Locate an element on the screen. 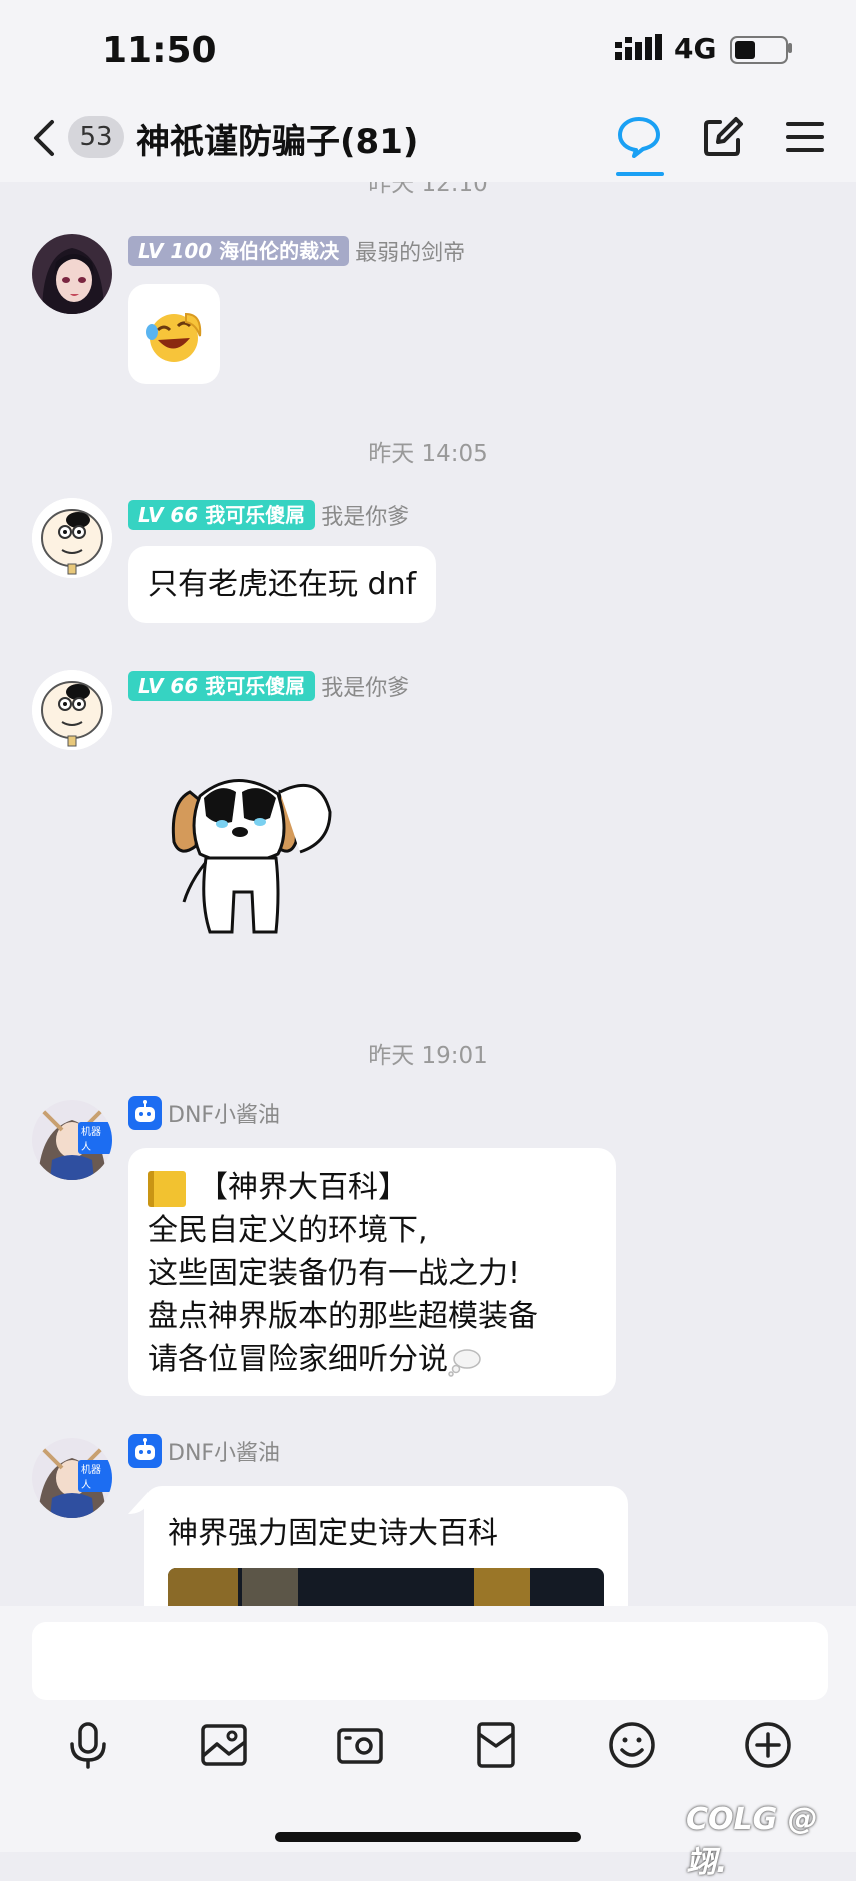  emoji-icon is located at coordinates (632, 1745).